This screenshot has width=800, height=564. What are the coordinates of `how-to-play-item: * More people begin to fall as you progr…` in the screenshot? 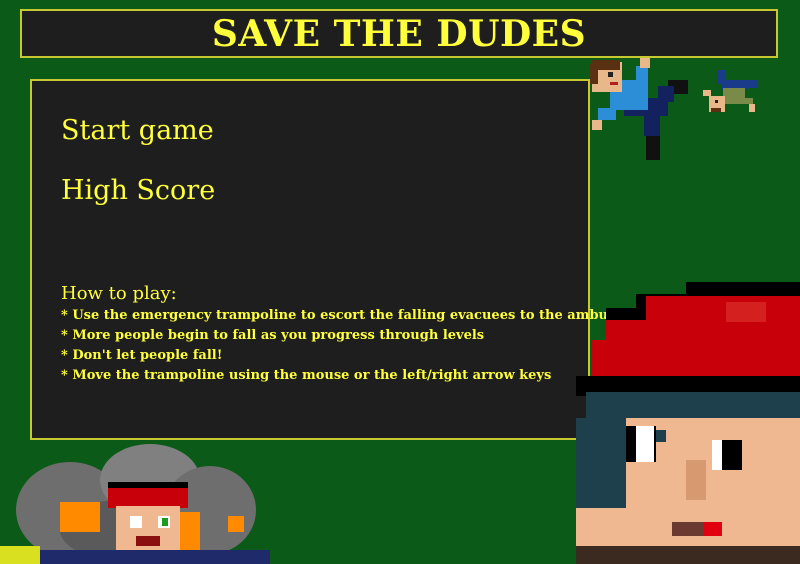 It's located at (273, 335).